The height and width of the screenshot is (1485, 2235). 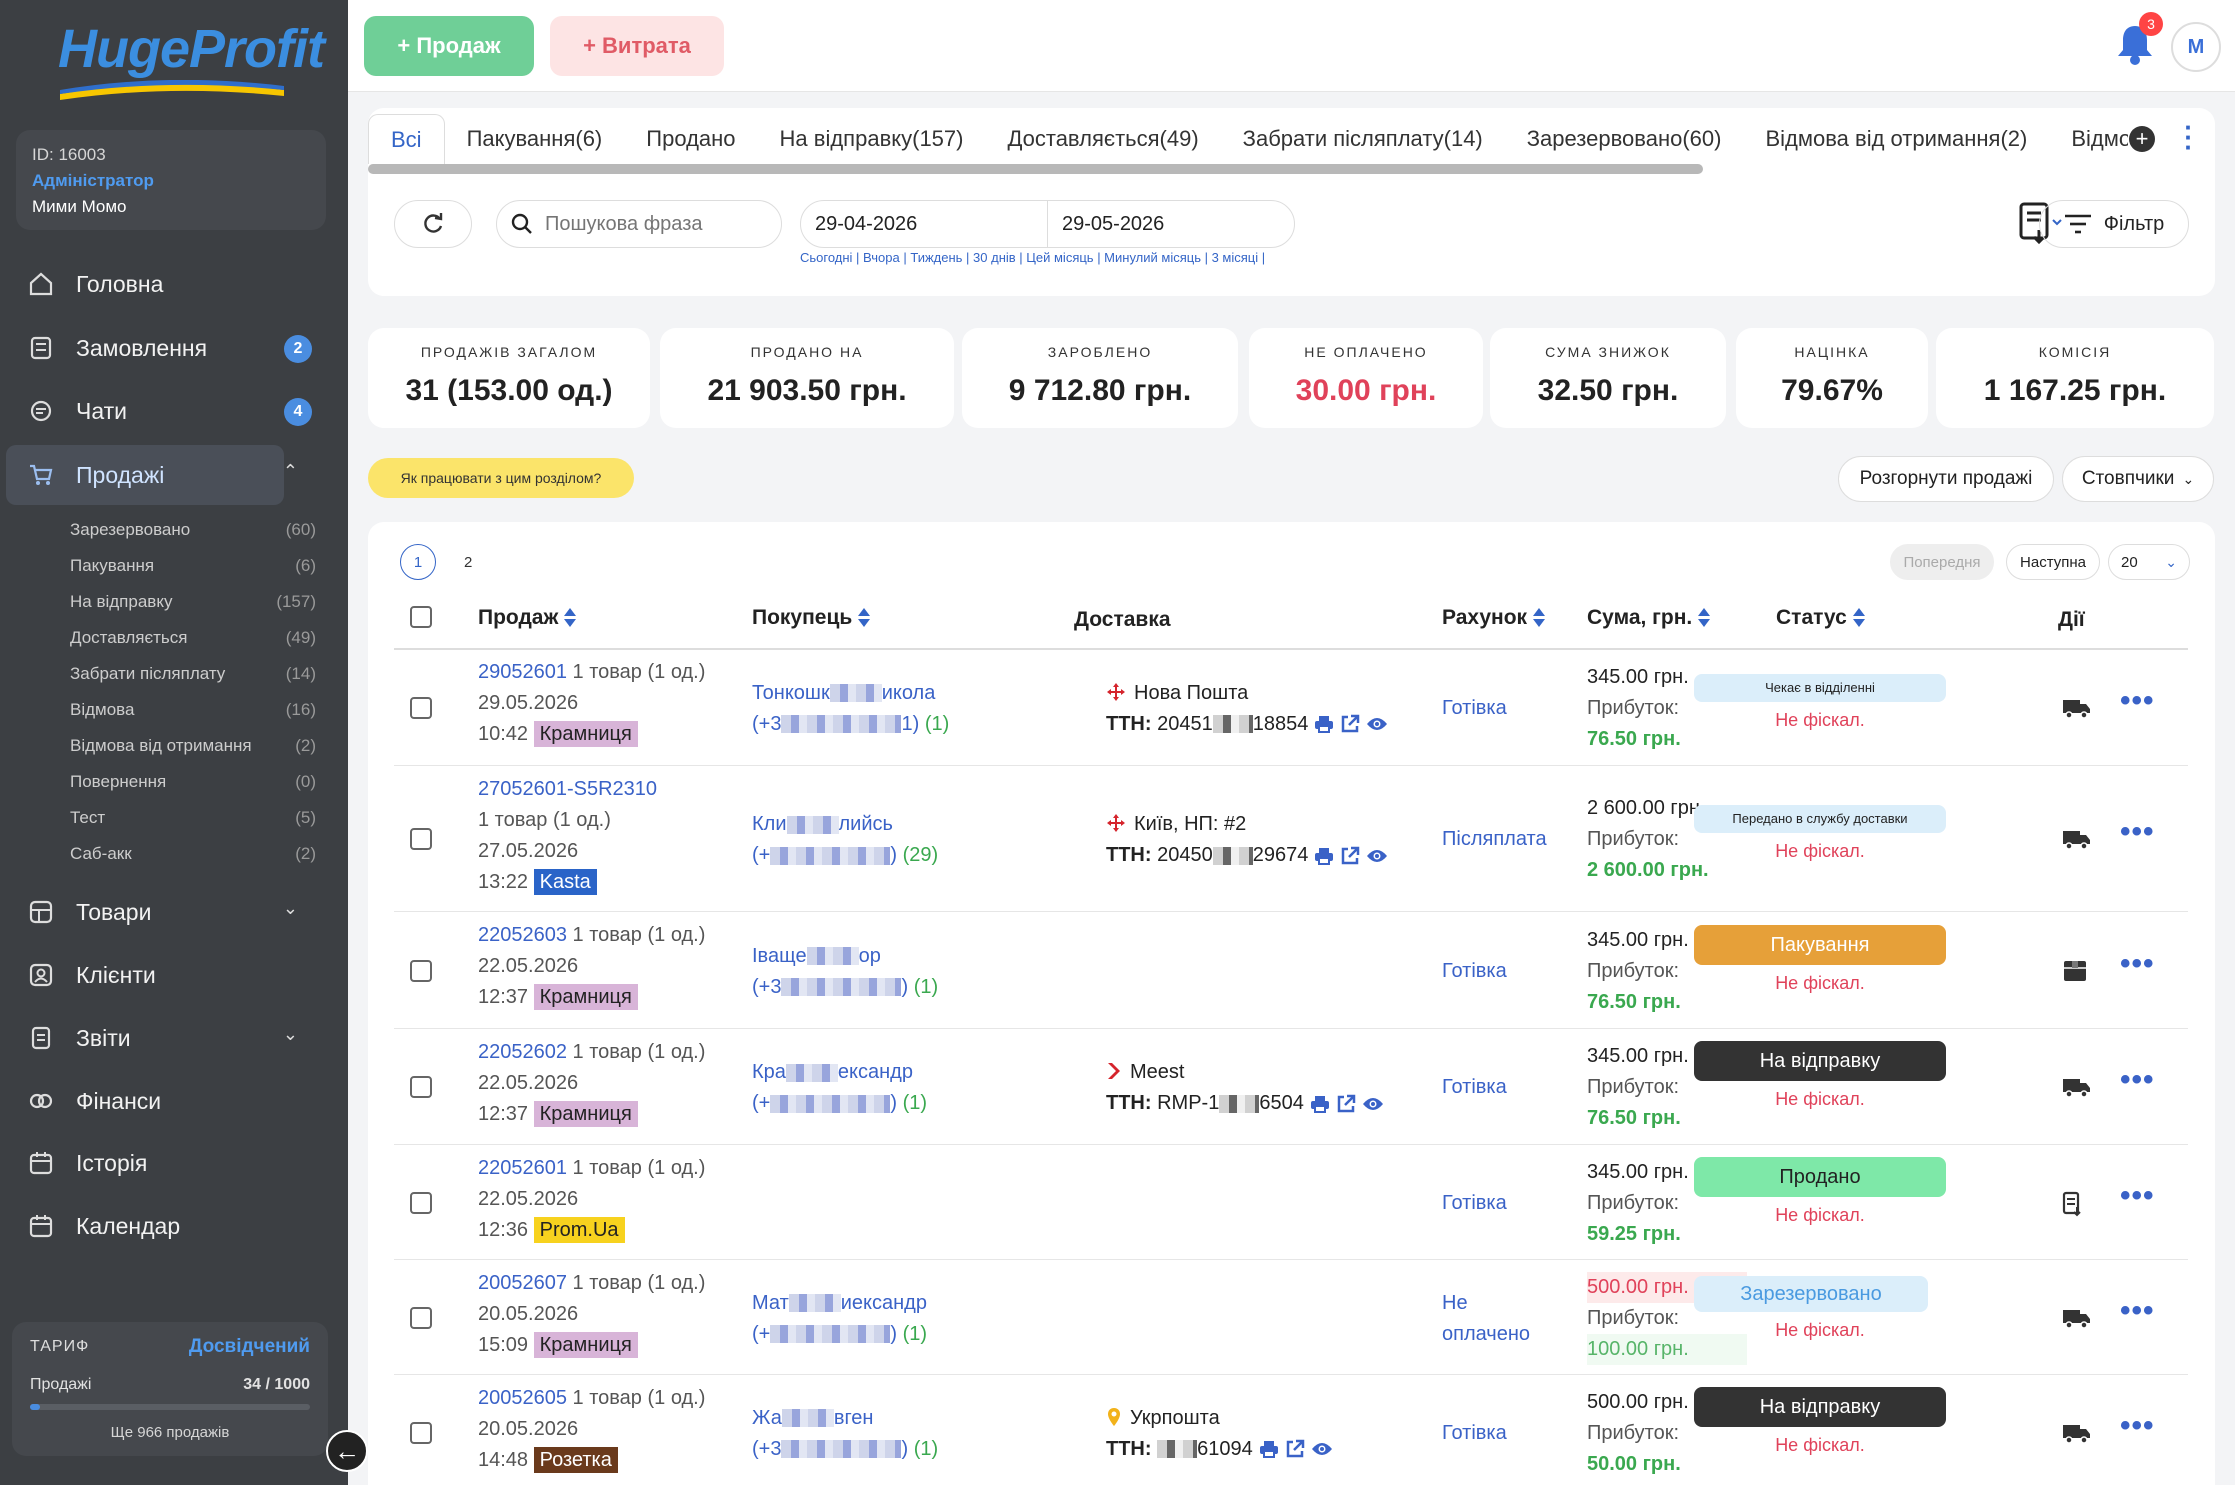 What do you see at coordinates (872, 956) in the screenshot?
I see `buyer-name-link: Іващe ор` at bounding box center [872, 956].